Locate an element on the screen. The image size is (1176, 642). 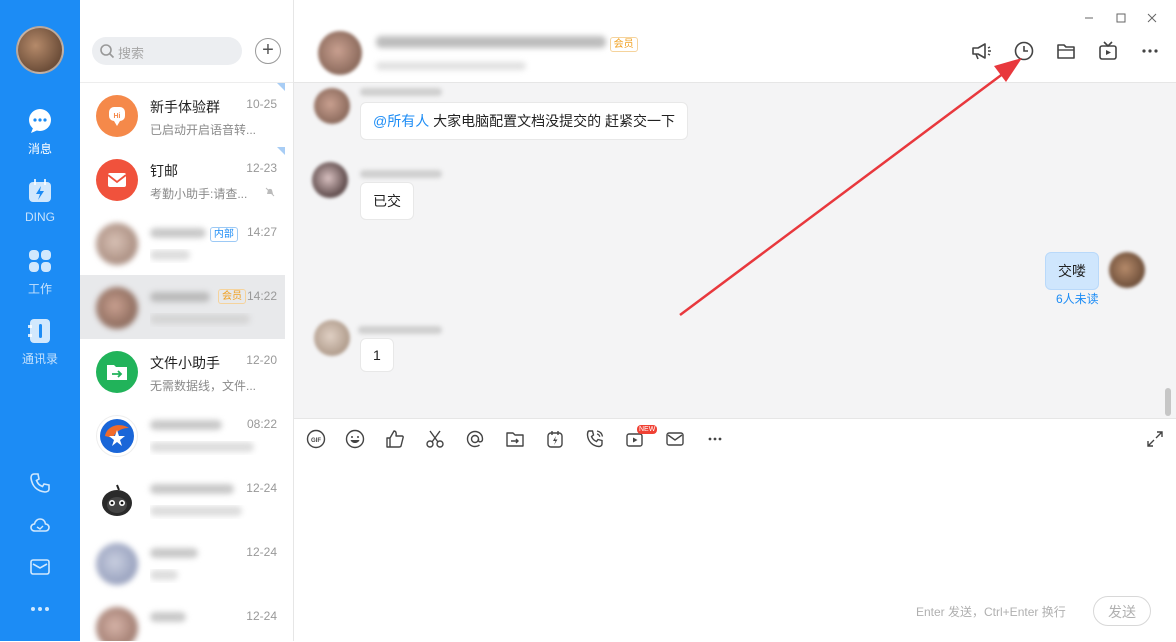
emoji-icon is located at coordinates (355, 439).